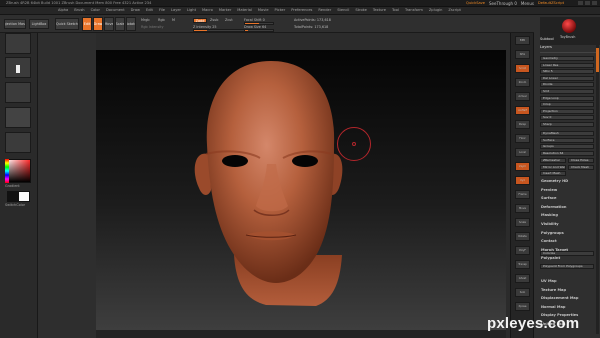  What do you see at coordinates (553, 207) in the screenshot?
I see `palette-item-deformation: Deformation` at bounding box center [553, 207].